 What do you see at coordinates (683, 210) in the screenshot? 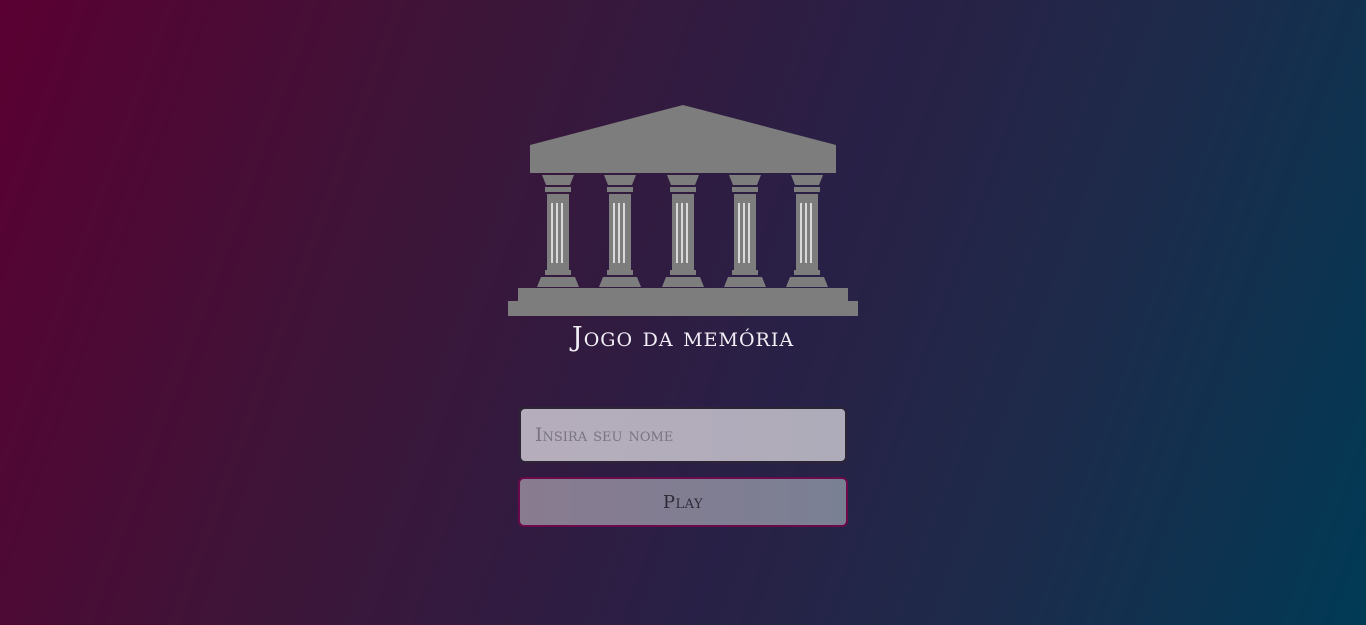
I see `temple-icon` at bounding box center [683, 210].